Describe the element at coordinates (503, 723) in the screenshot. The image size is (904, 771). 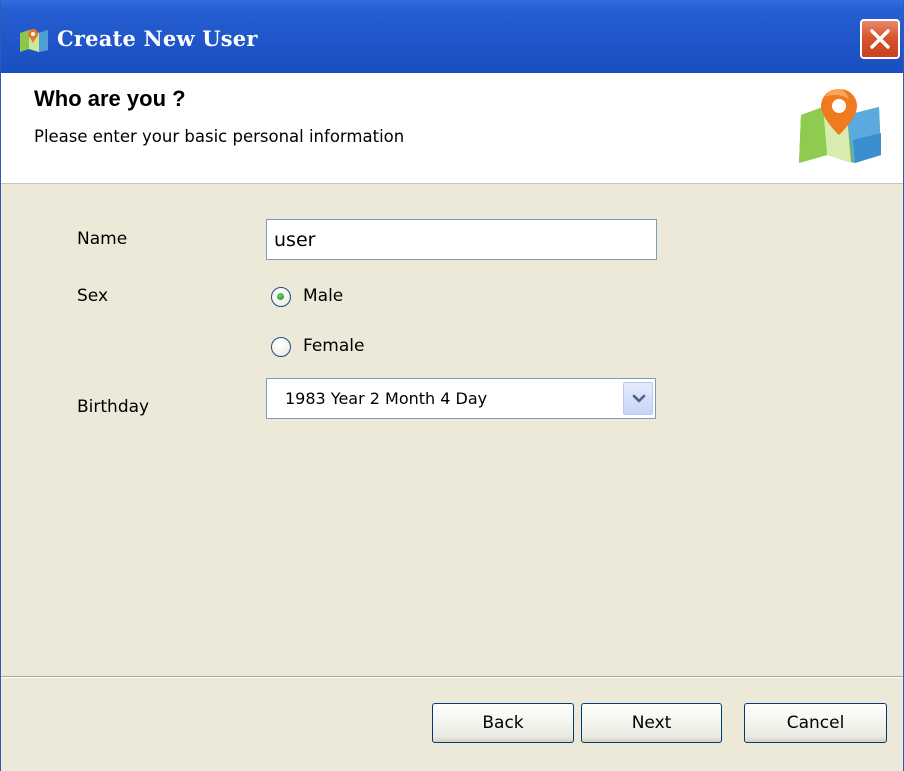
I see `back-button: Back` at that location.